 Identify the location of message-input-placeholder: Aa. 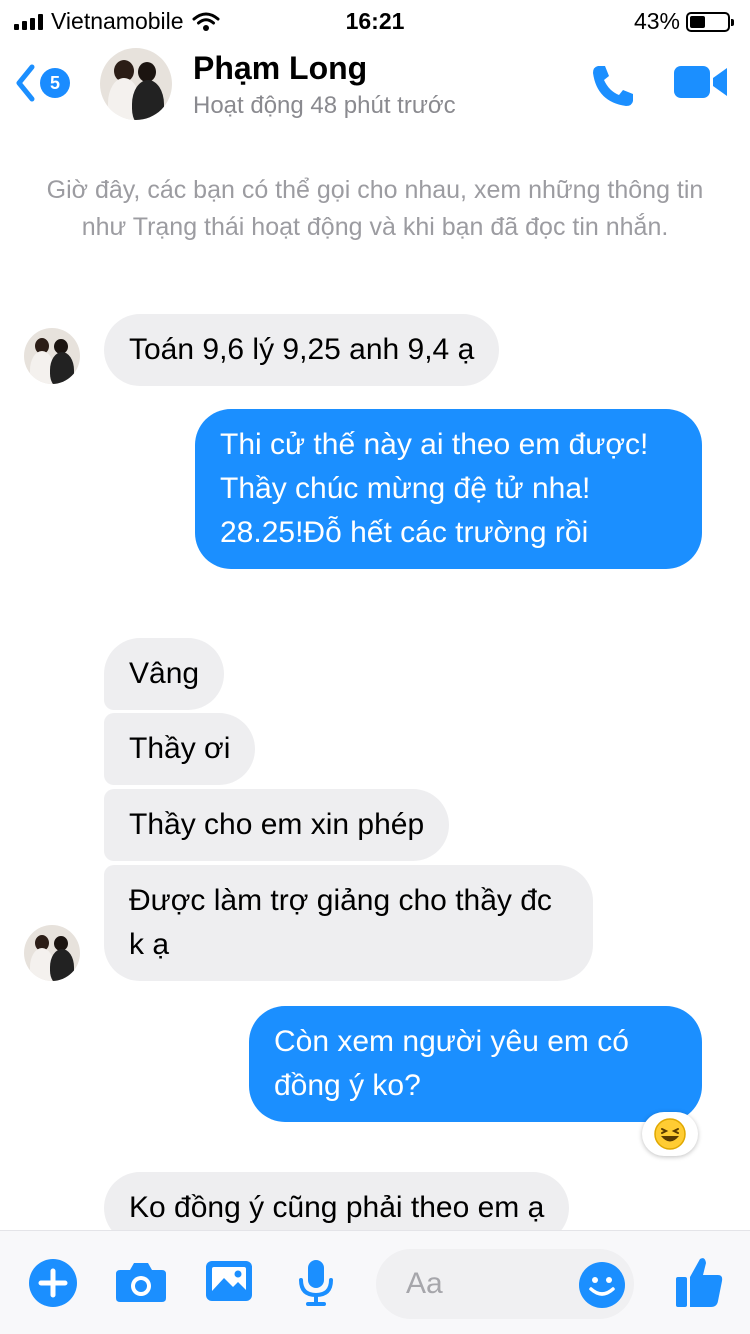
(424, 1283).